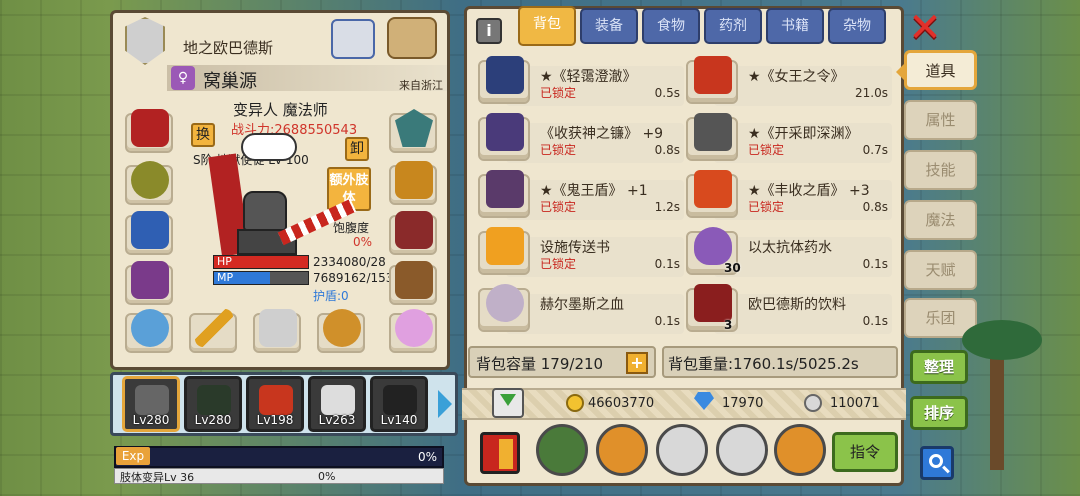 The height and width of the screenshot is (496, 1080). What do you see at coordinates (278, 328) in the screenshot?
I see `axe-icon` at bounding box center [278, 328].